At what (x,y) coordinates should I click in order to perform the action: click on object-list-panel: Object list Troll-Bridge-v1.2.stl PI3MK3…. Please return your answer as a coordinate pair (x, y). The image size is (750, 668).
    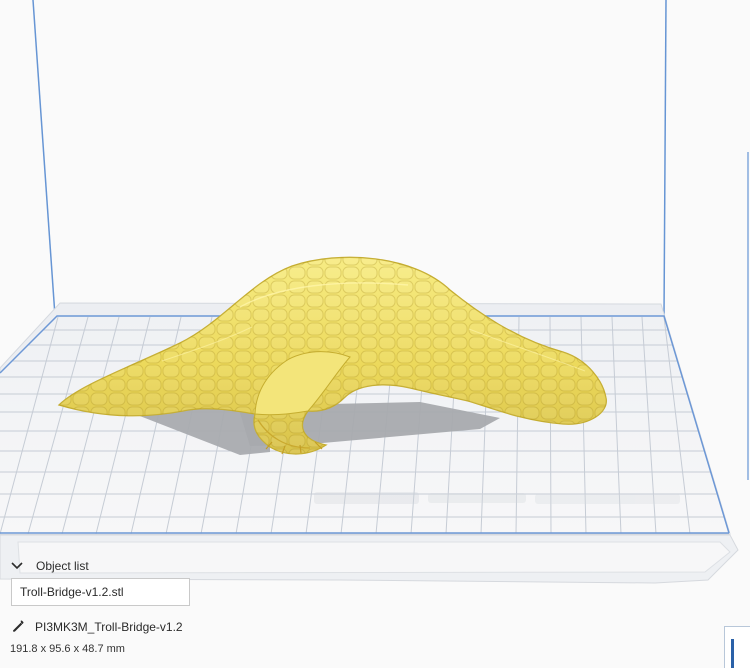
    Looking at the image, I should click on (125, 610).